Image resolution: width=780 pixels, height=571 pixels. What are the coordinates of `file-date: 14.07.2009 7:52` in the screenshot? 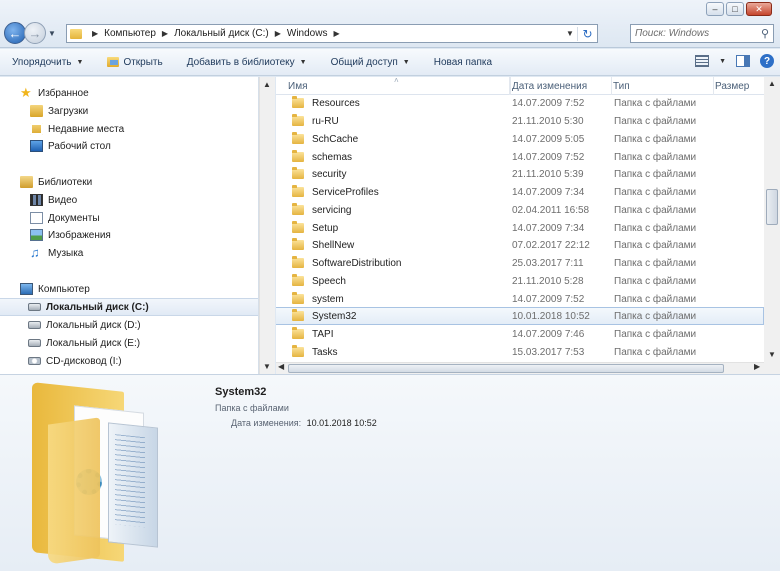 It's located at (548, 103).